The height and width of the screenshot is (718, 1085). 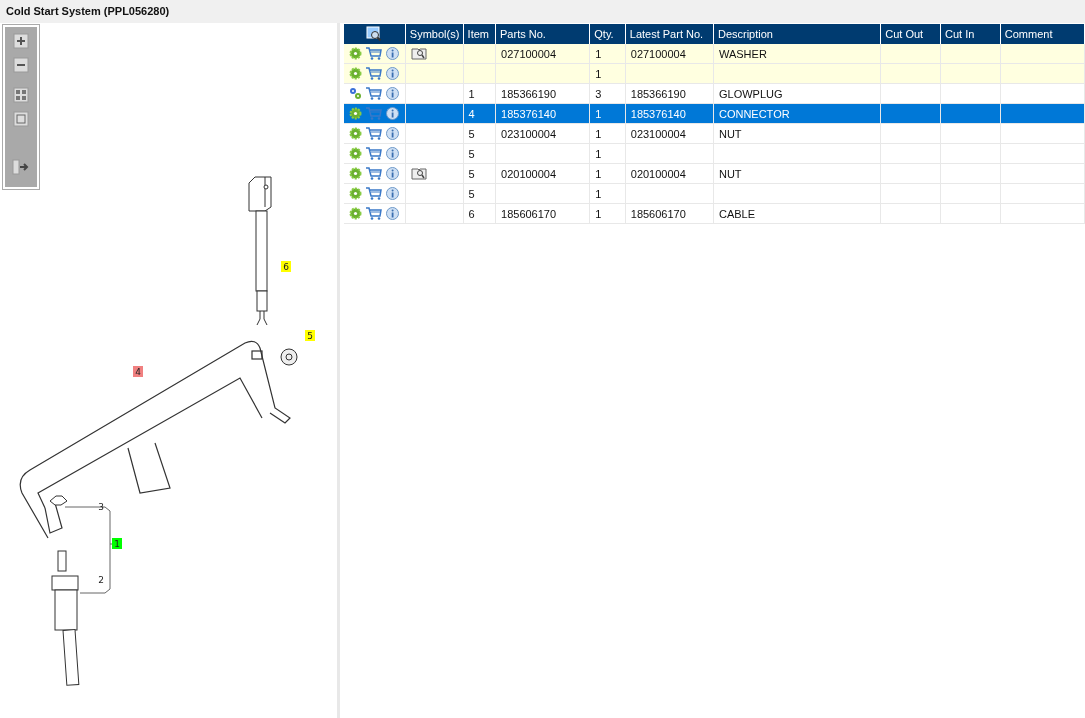 What do you see at coordinates (138, 372) in the screenshot?
I see `callout-label: 4` at bounding box center [138, 372].